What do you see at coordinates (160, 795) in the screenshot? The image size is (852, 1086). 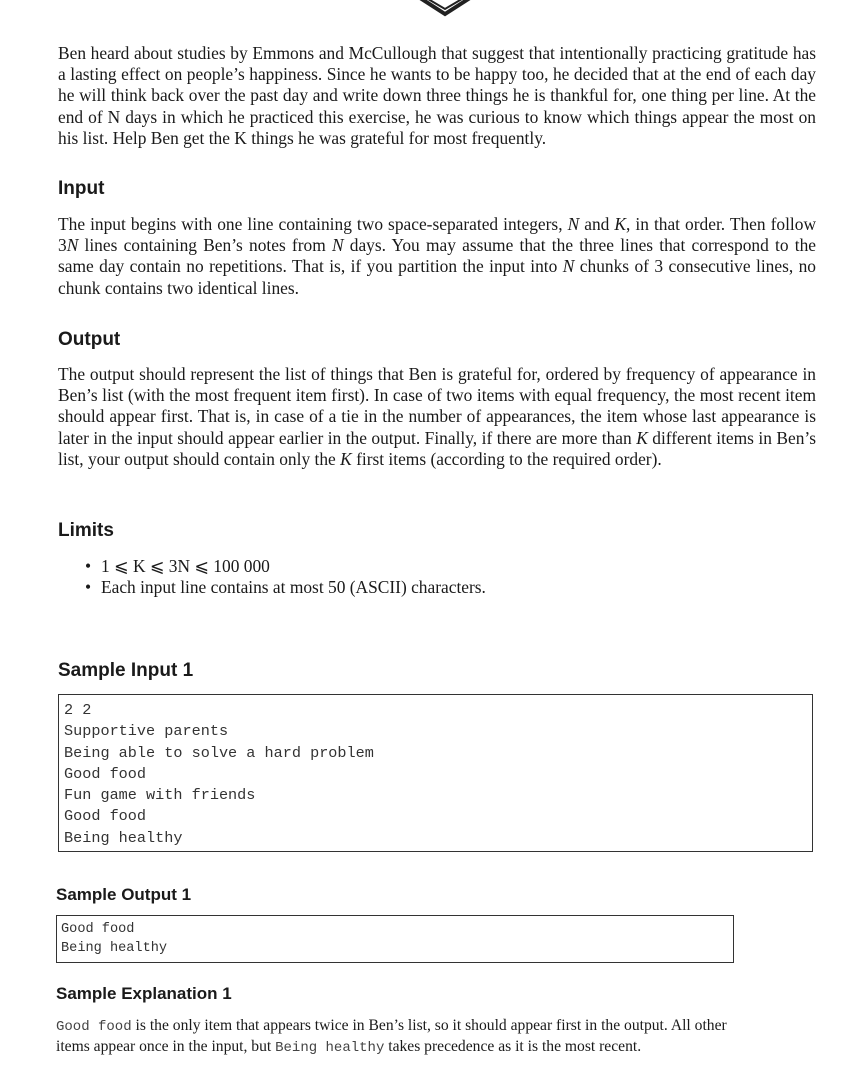 I see `sample-input-line: Fun game with friends` at bounding box center [160, 795].